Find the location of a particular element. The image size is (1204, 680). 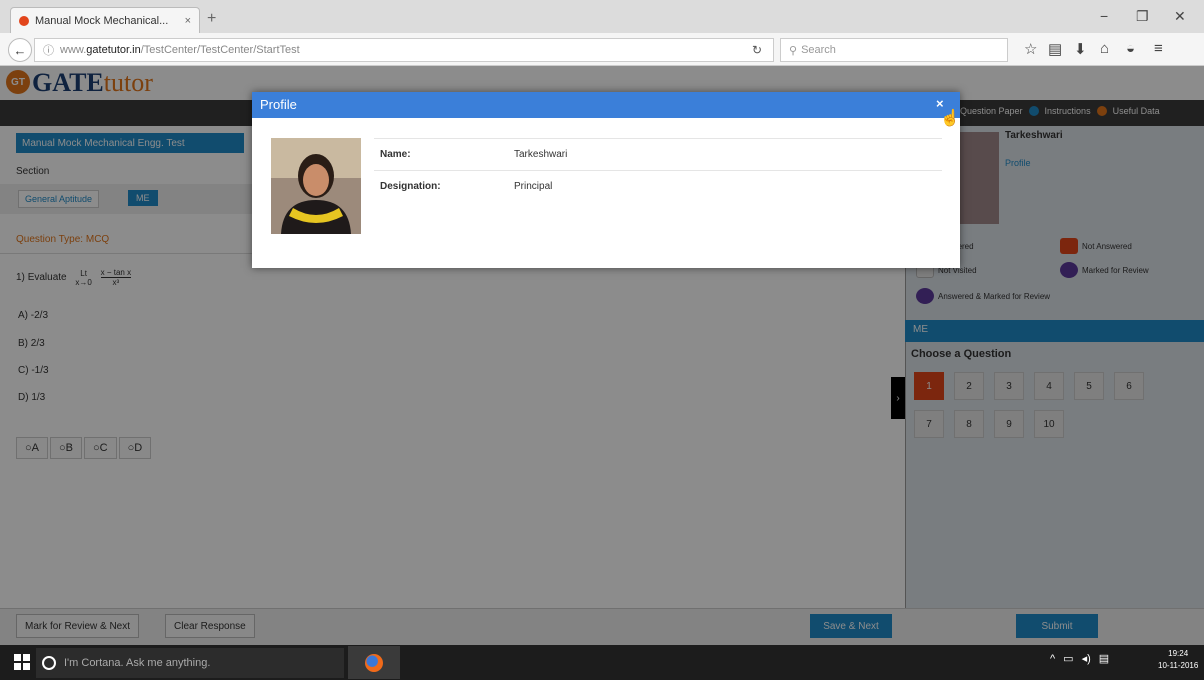

clock: 19:24 10-11-2016 is located at coordinates (1178, 660).